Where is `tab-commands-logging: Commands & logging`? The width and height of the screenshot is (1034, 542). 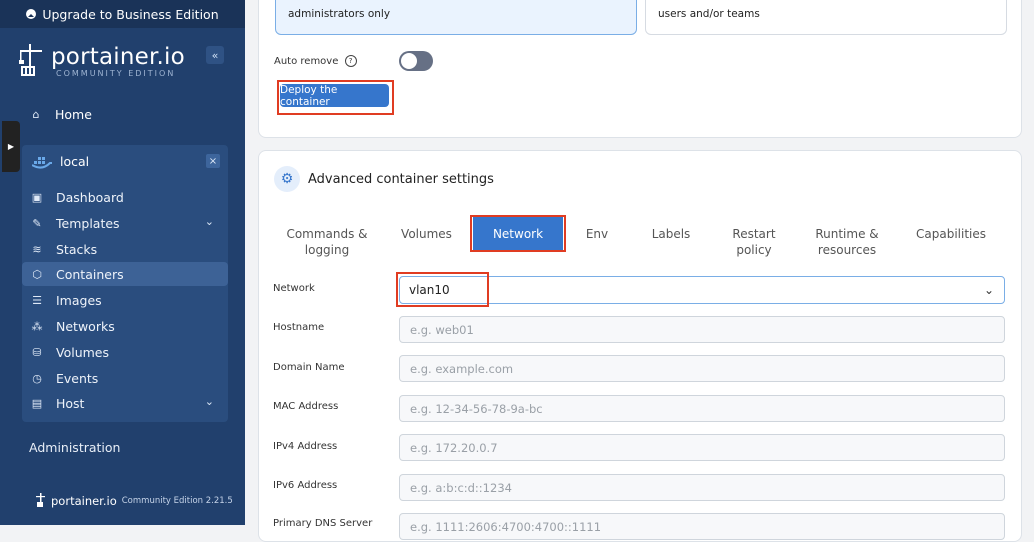 tab-commands-logging: Commands & logging is located at coordinates (327, 242).